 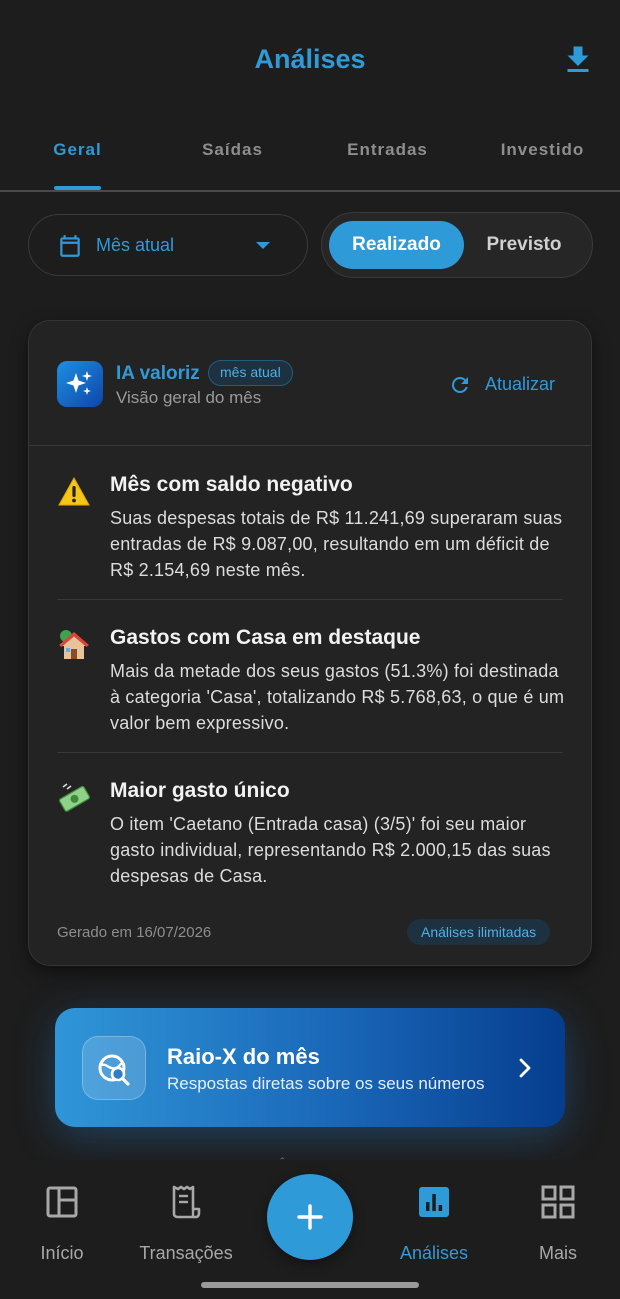 I want to click on unlimited-badge: Análises ilimitadas, so click(x=479, y=932).